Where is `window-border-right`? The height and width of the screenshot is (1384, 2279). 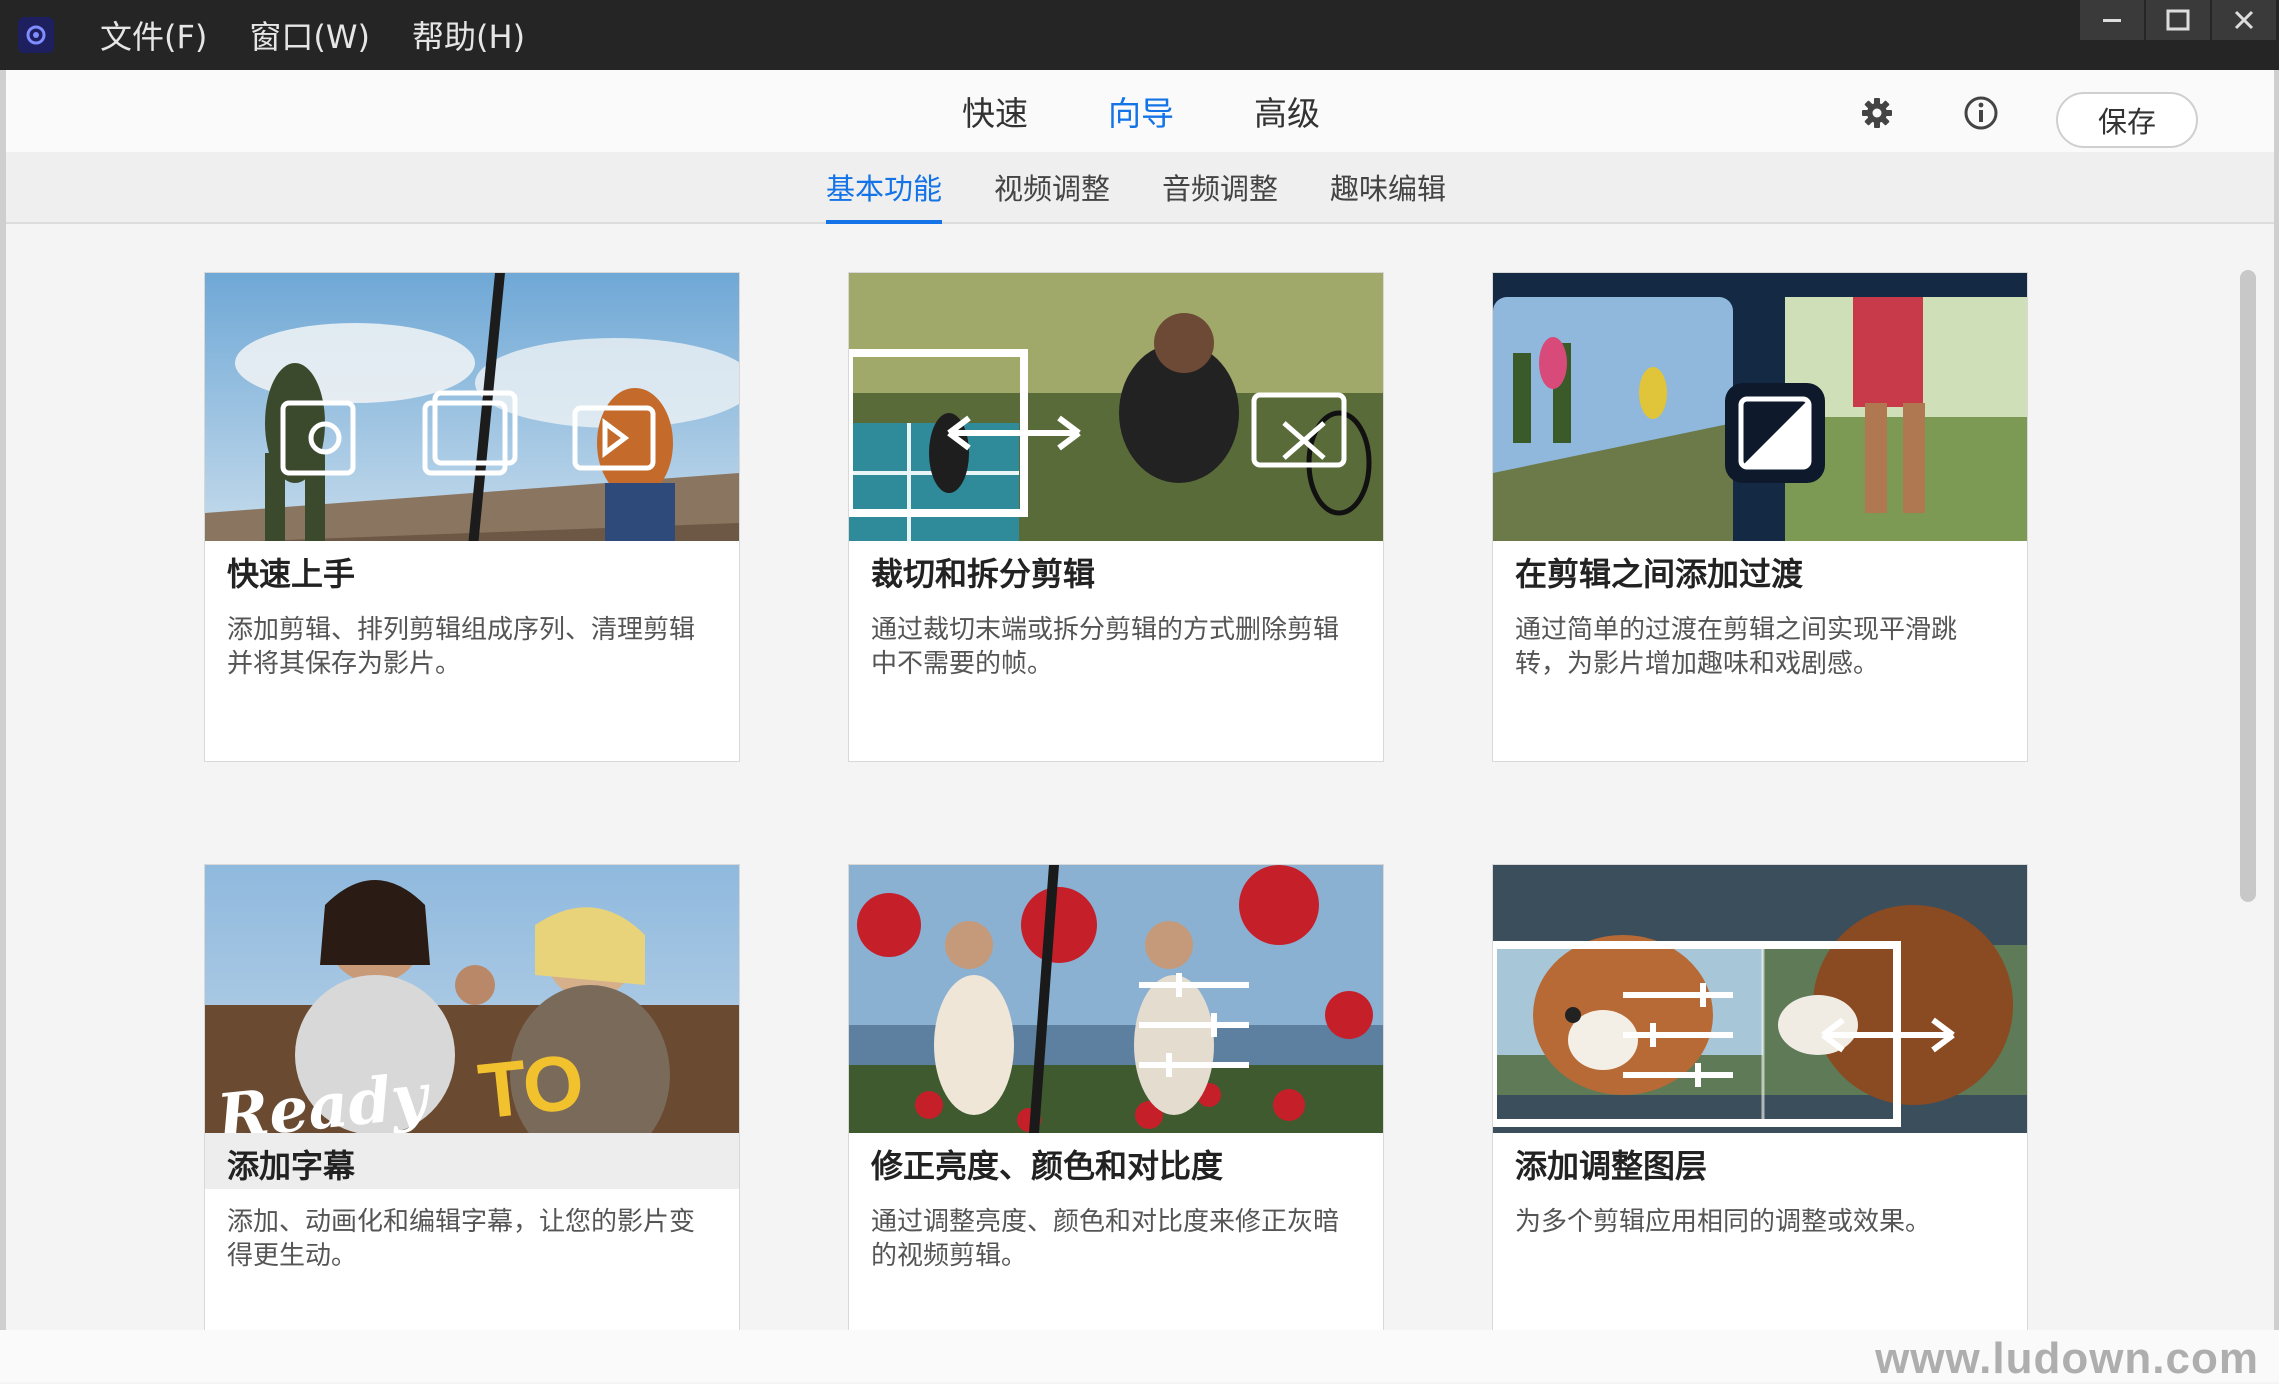
window-border-right is located at coordinates (2276, 700).